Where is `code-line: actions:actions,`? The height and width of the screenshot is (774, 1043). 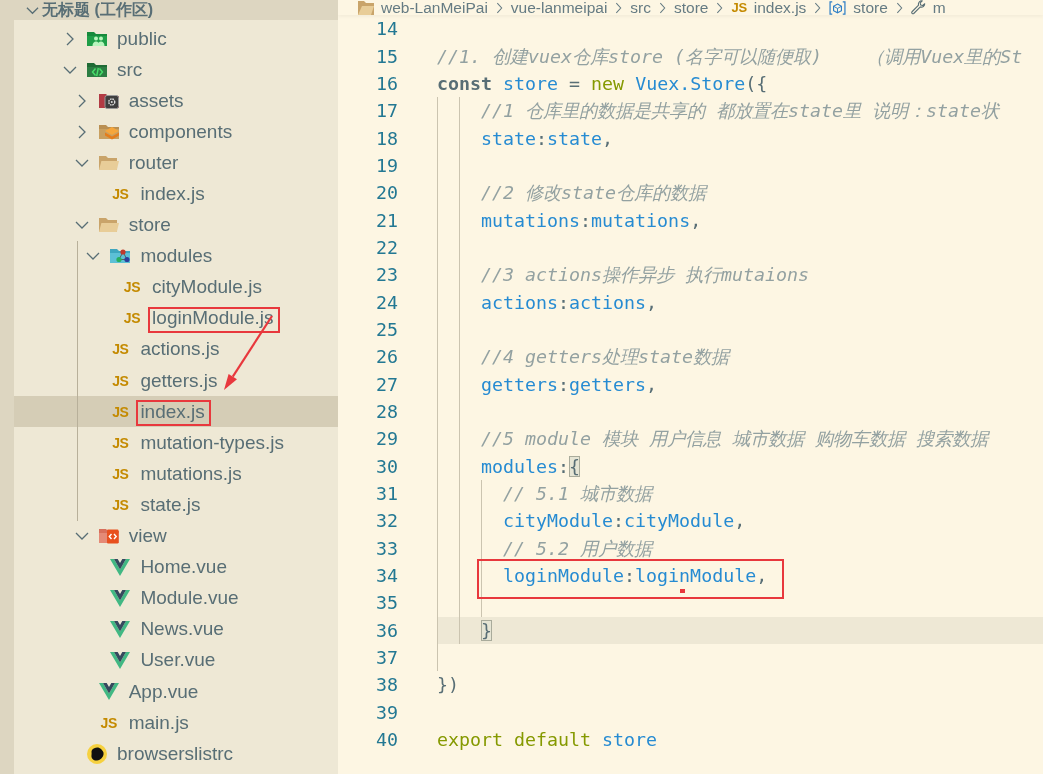 code-line: actions:actions, is located at coordinates (569, 302).